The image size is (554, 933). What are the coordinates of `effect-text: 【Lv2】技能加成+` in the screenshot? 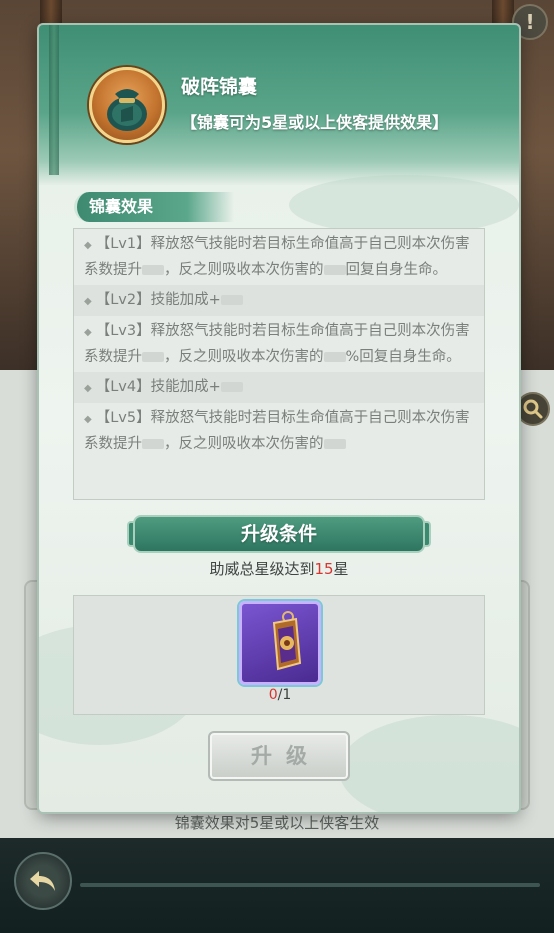 It's located at (158, 300).